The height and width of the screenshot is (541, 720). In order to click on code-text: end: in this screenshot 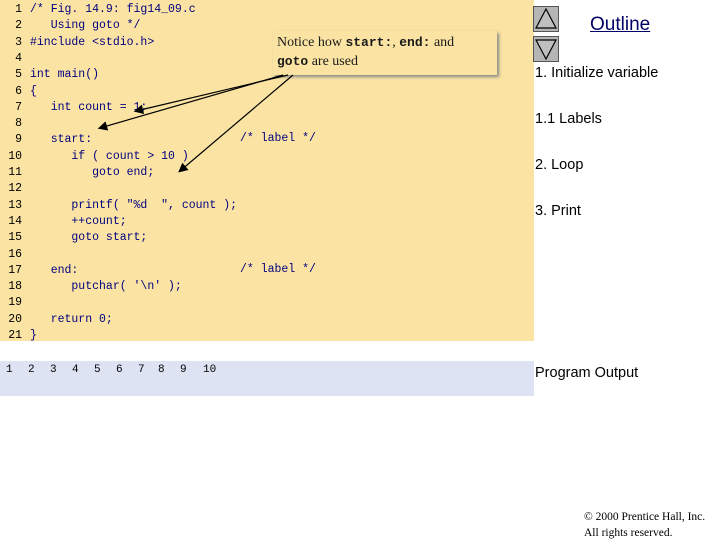, I will do `click(54, 270)`.